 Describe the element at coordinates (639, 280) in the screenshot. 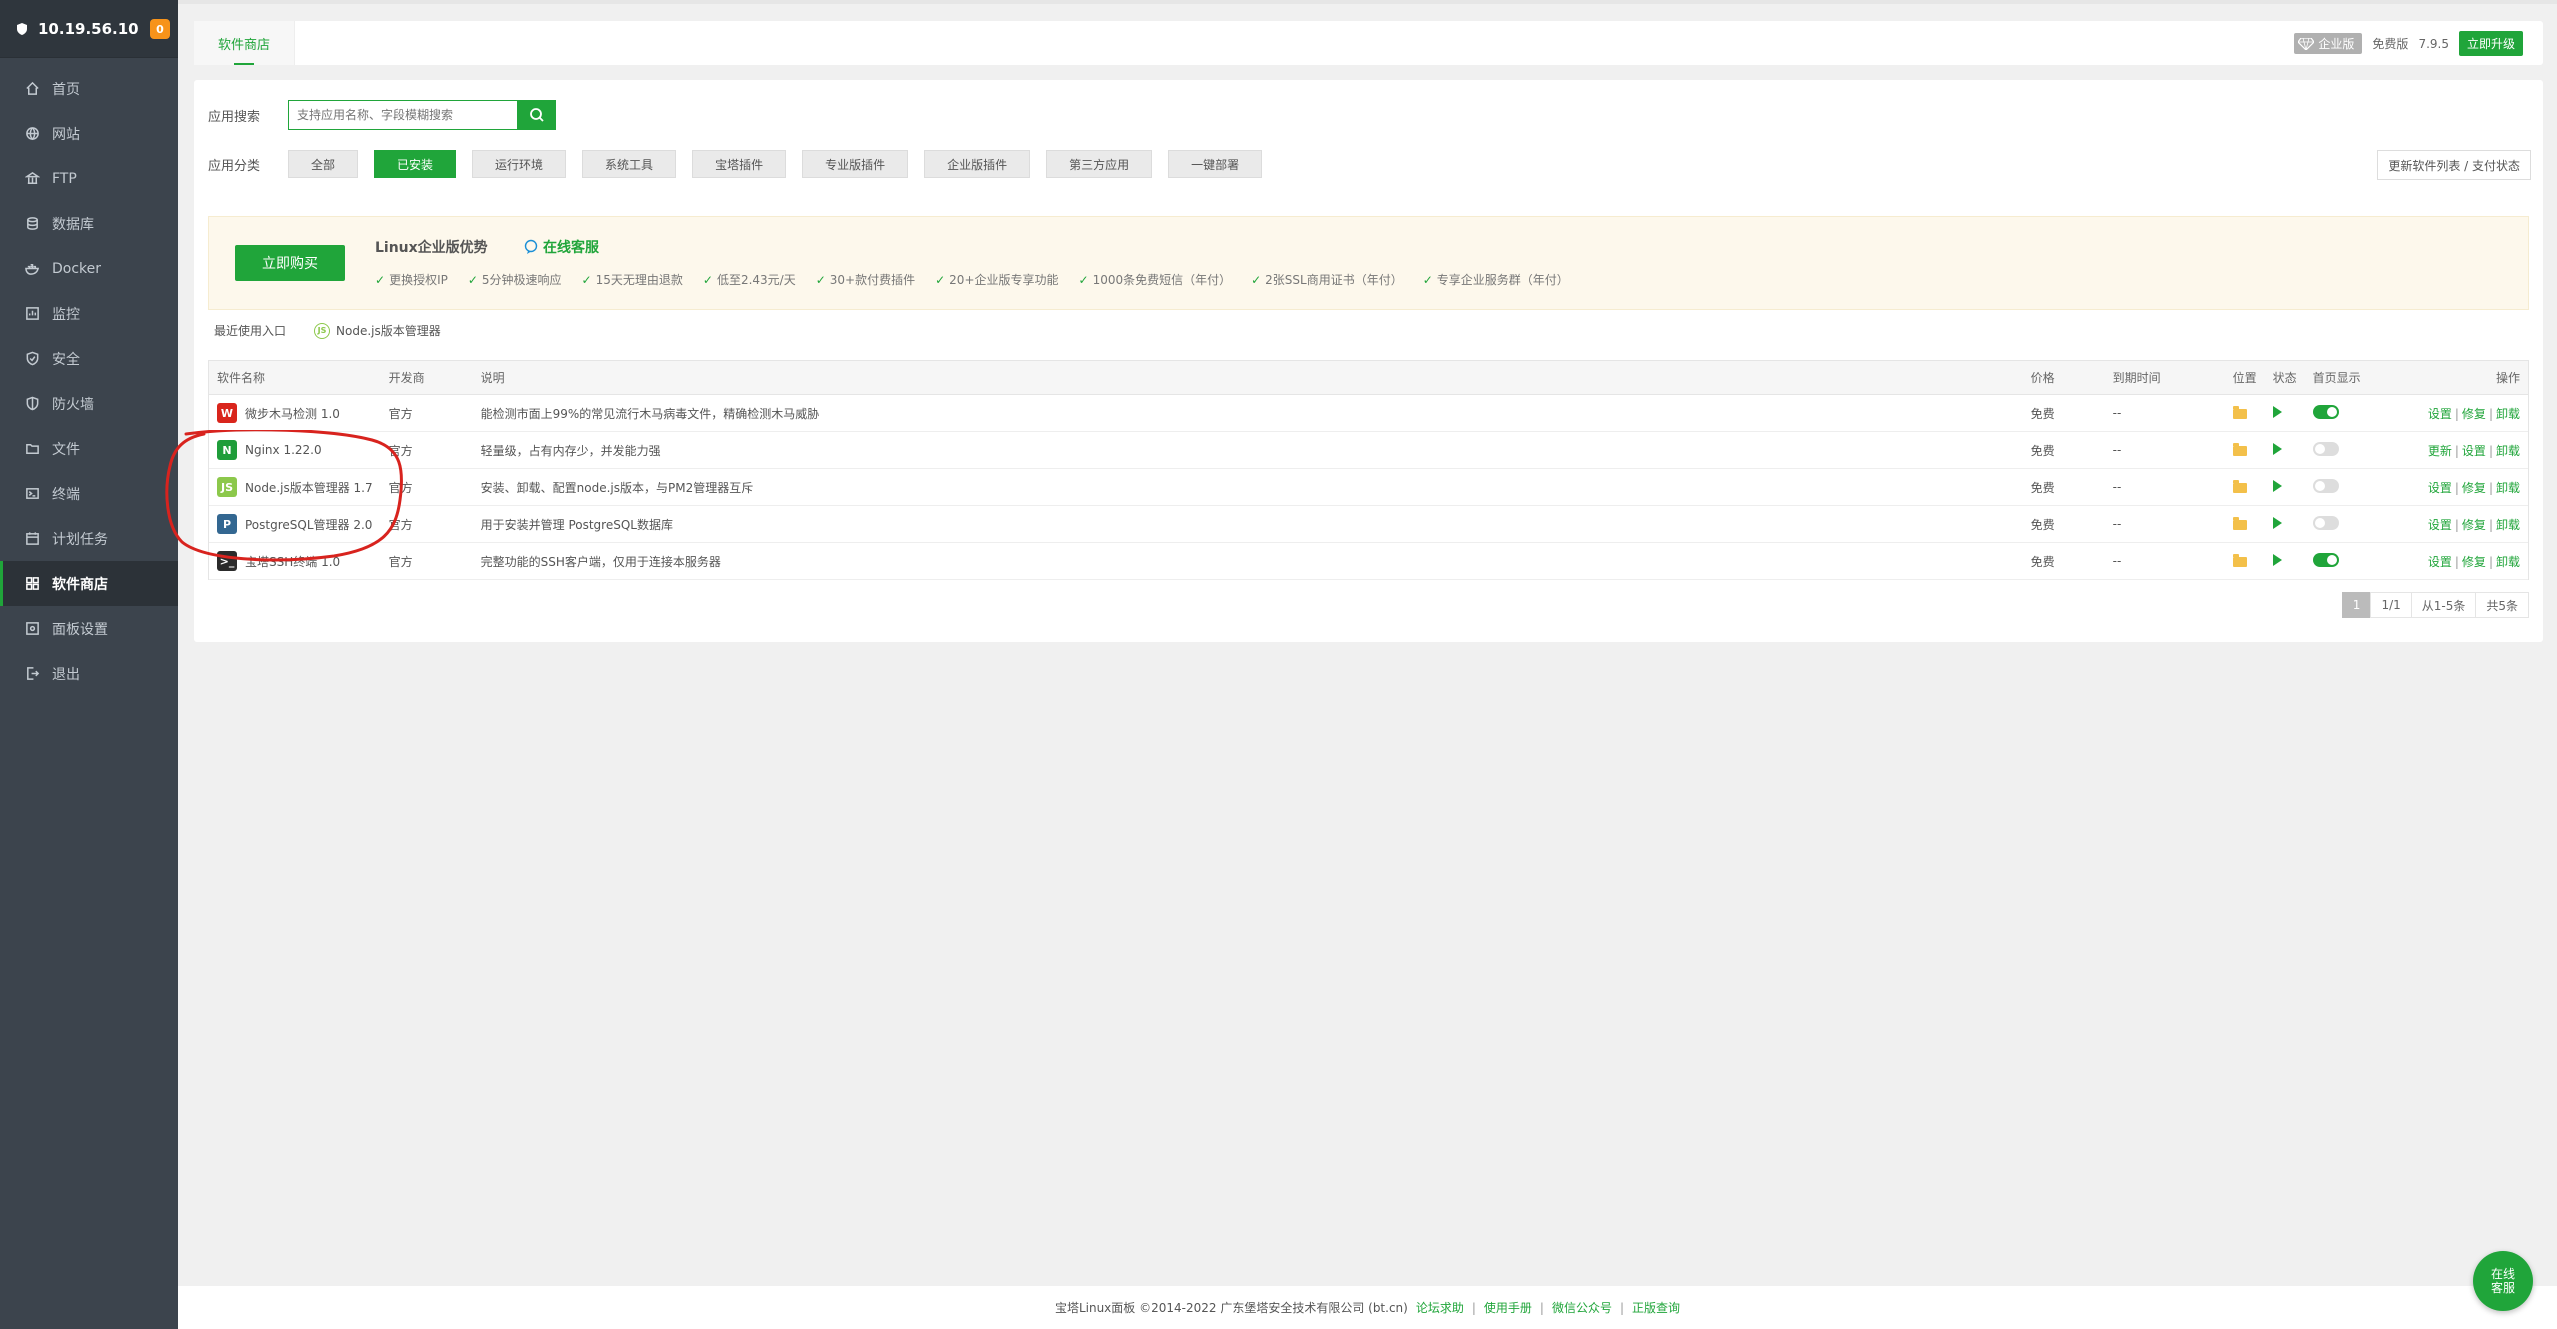

I see `feature-label: 15天无理由退款` at that location.